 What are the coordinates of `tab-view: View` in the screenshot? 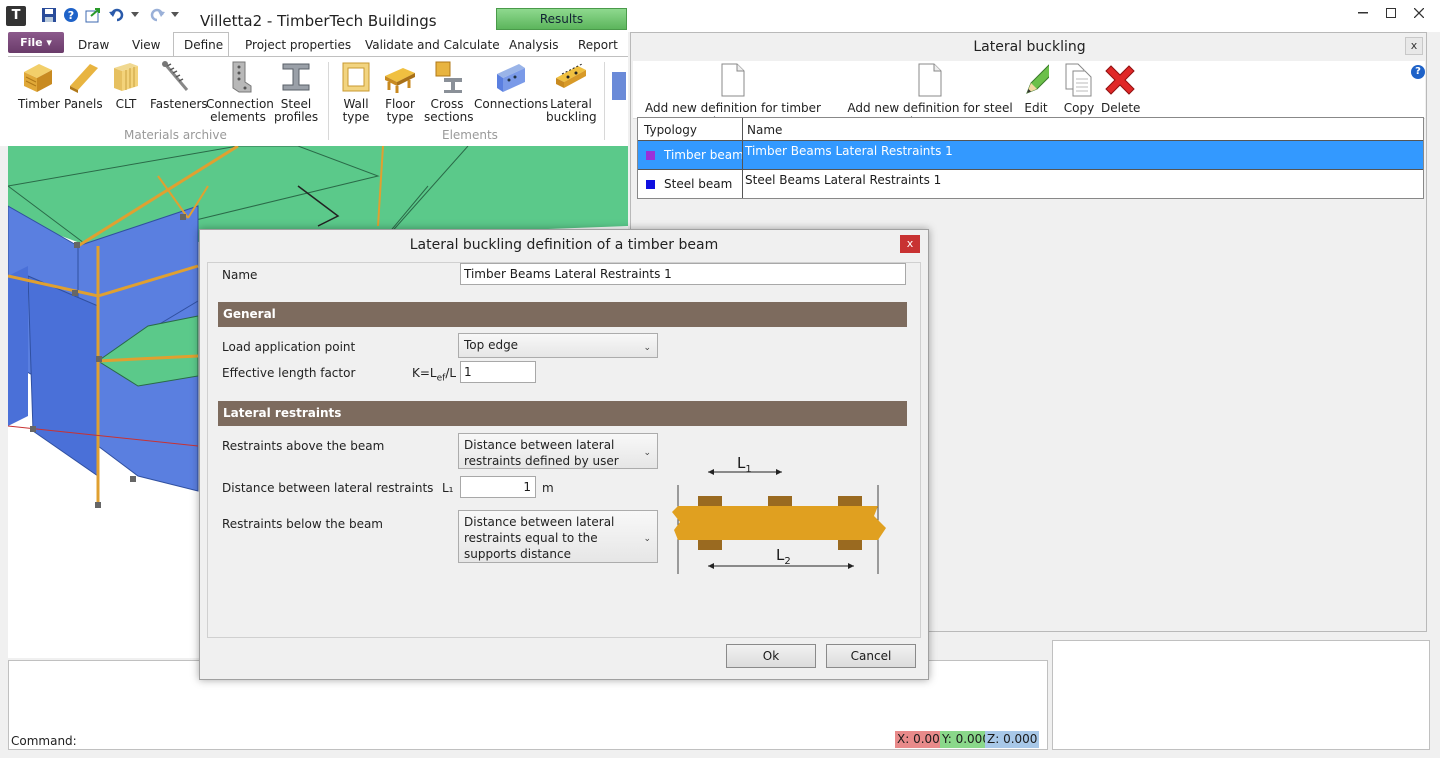 It's located at (146, 45).